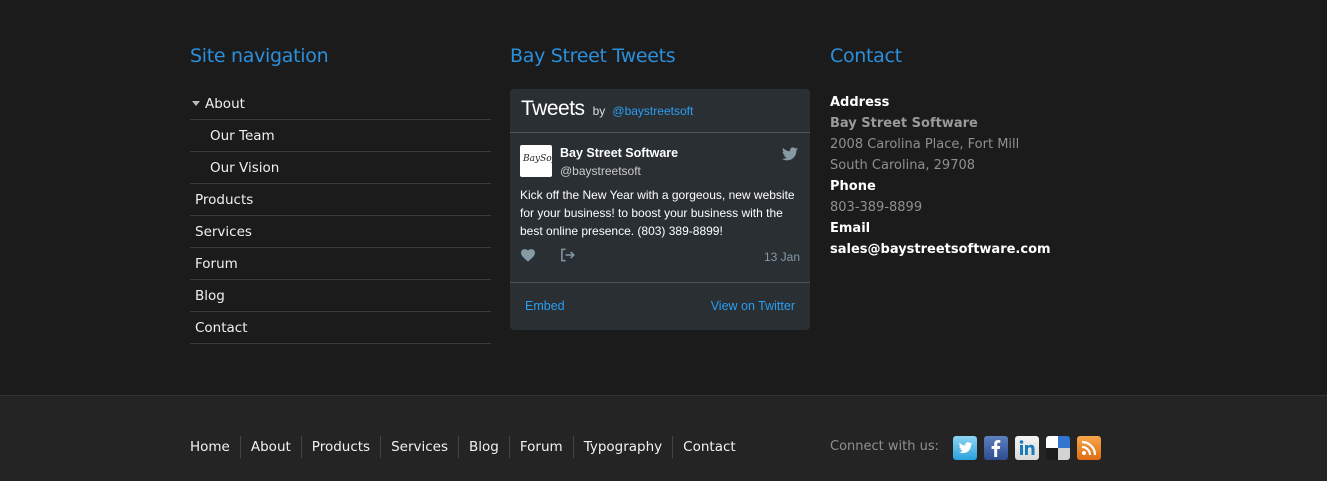 The height and width of the screenshot is (481, 1327). Describe the element at coordinates (965, 448) in the screenshot. I see `twitter-icon` at that location.